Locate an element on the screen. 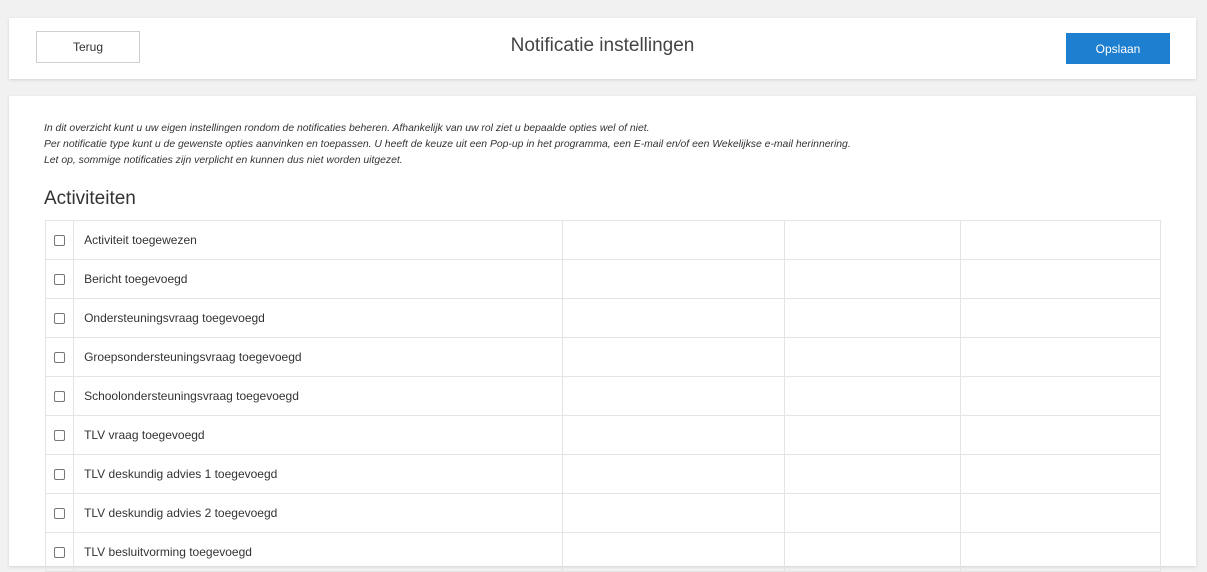 The image size is (1207, 572). table-row: Bericht toegevoegd is located at coordinates (602, 279).